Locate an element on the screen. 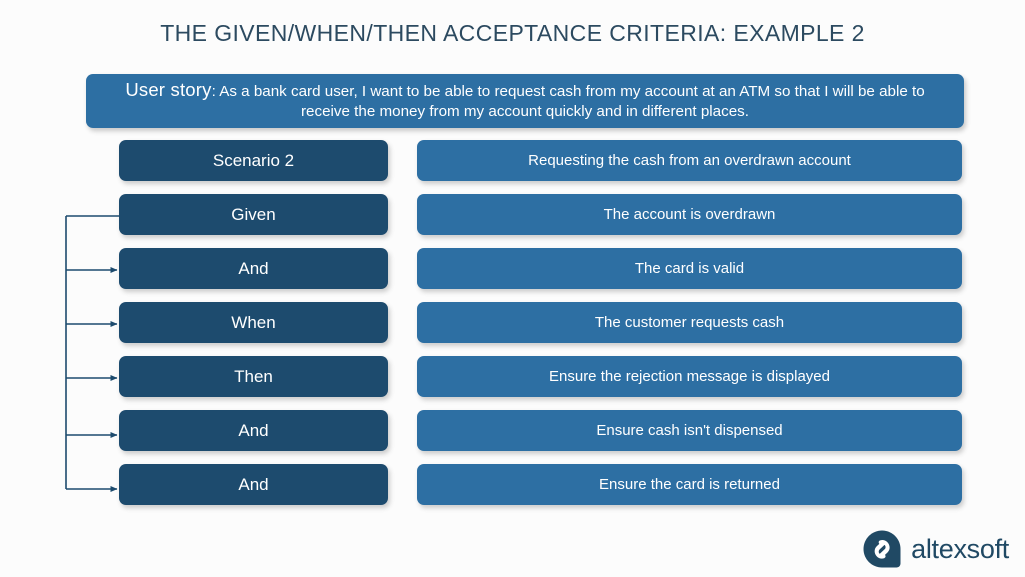 This screenshot has height=577, width=1025. description-label: Ensure the card is returned is located at coordinates (689, 484).